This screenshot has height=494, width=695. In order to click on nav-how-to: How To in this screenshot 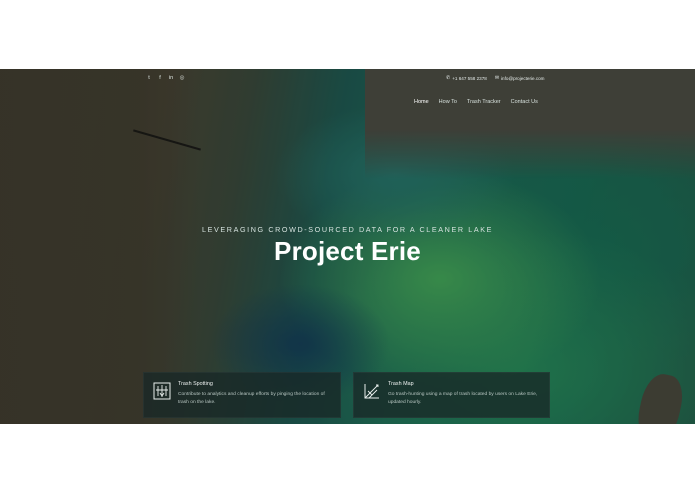, I will do `click(448, 102)`.